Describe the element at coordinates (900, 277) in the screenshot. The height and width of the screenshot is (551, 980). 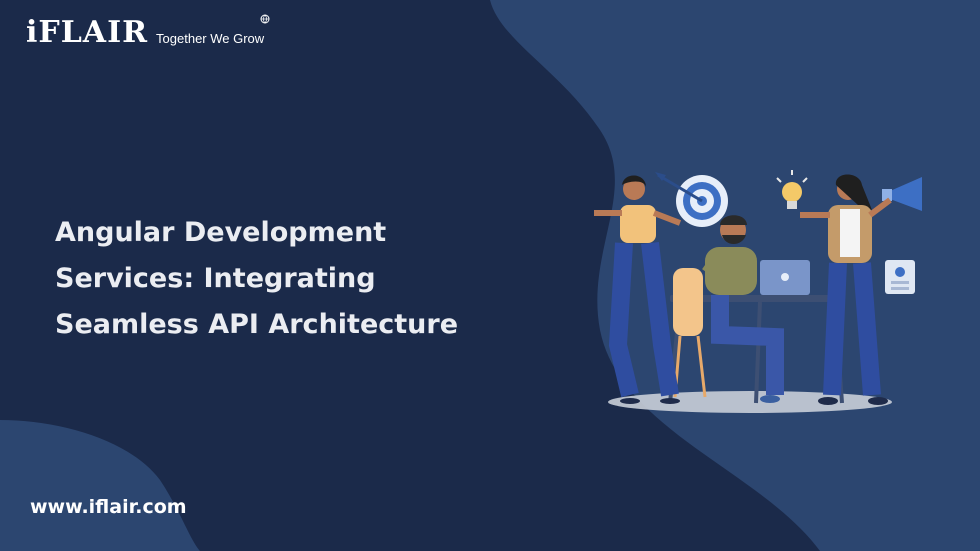
I see `profile-card-icon` at that location.